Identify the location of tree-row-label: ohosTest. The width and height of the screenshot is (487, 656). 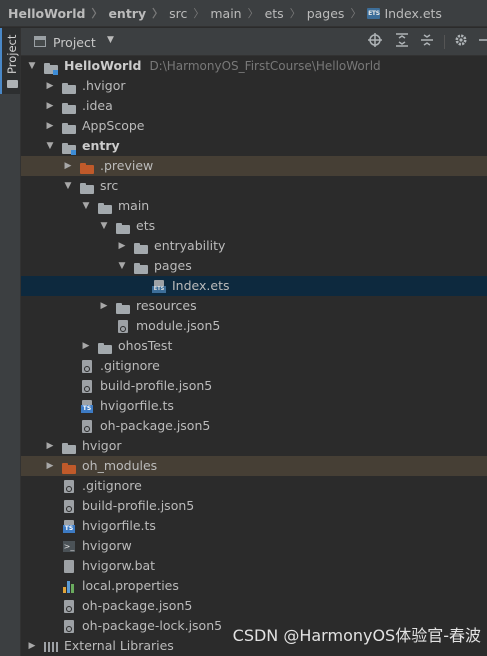
(145, 345).